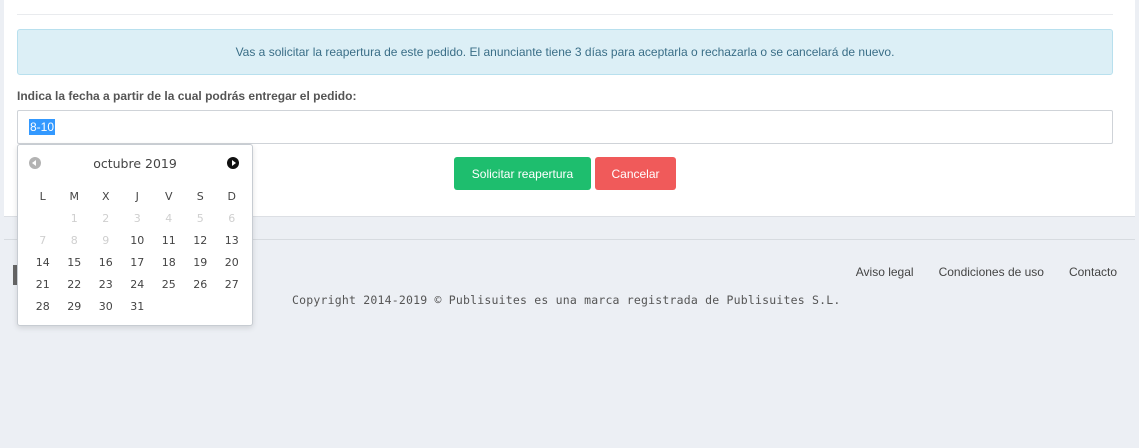 The height and width of the screenshot is (448, 1139). Describe the element at coordinates (232, 240) in the screenshot. I see `calendar-day: 13` at that location.